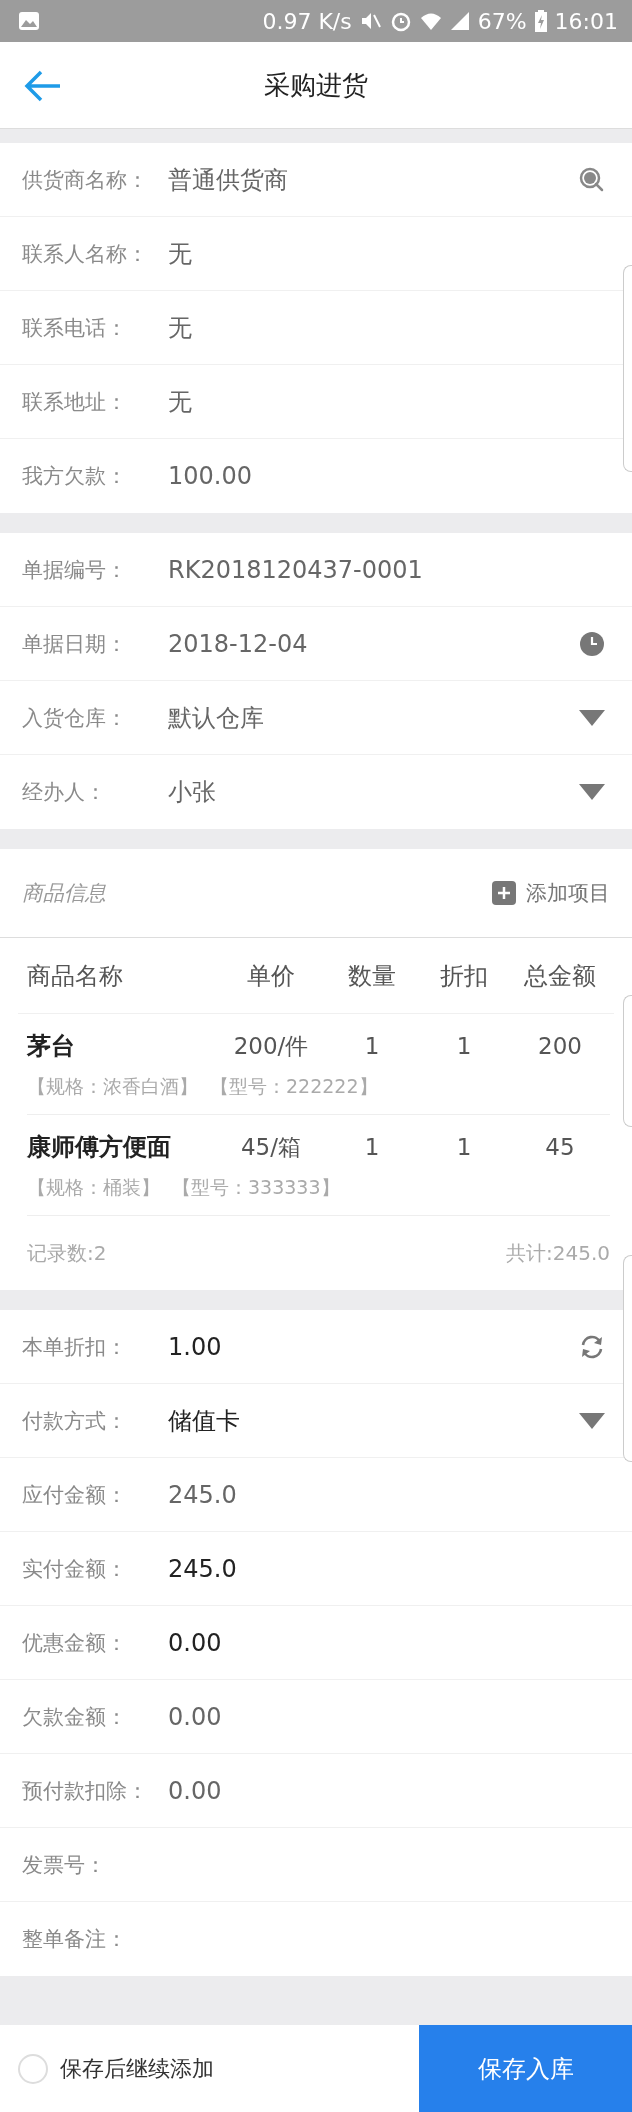 This screenshot has height=2112, width=632. Describe the element at coordinates (464, 976) in the screenshot. I see `column-header: 折扣` at that location.